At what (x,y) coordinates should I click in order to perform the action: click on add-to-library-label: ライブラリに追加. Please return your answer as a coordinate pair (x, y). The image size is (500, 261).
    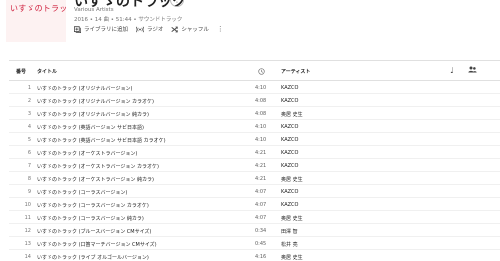
    Looking at the image, I should click on (106, 30).